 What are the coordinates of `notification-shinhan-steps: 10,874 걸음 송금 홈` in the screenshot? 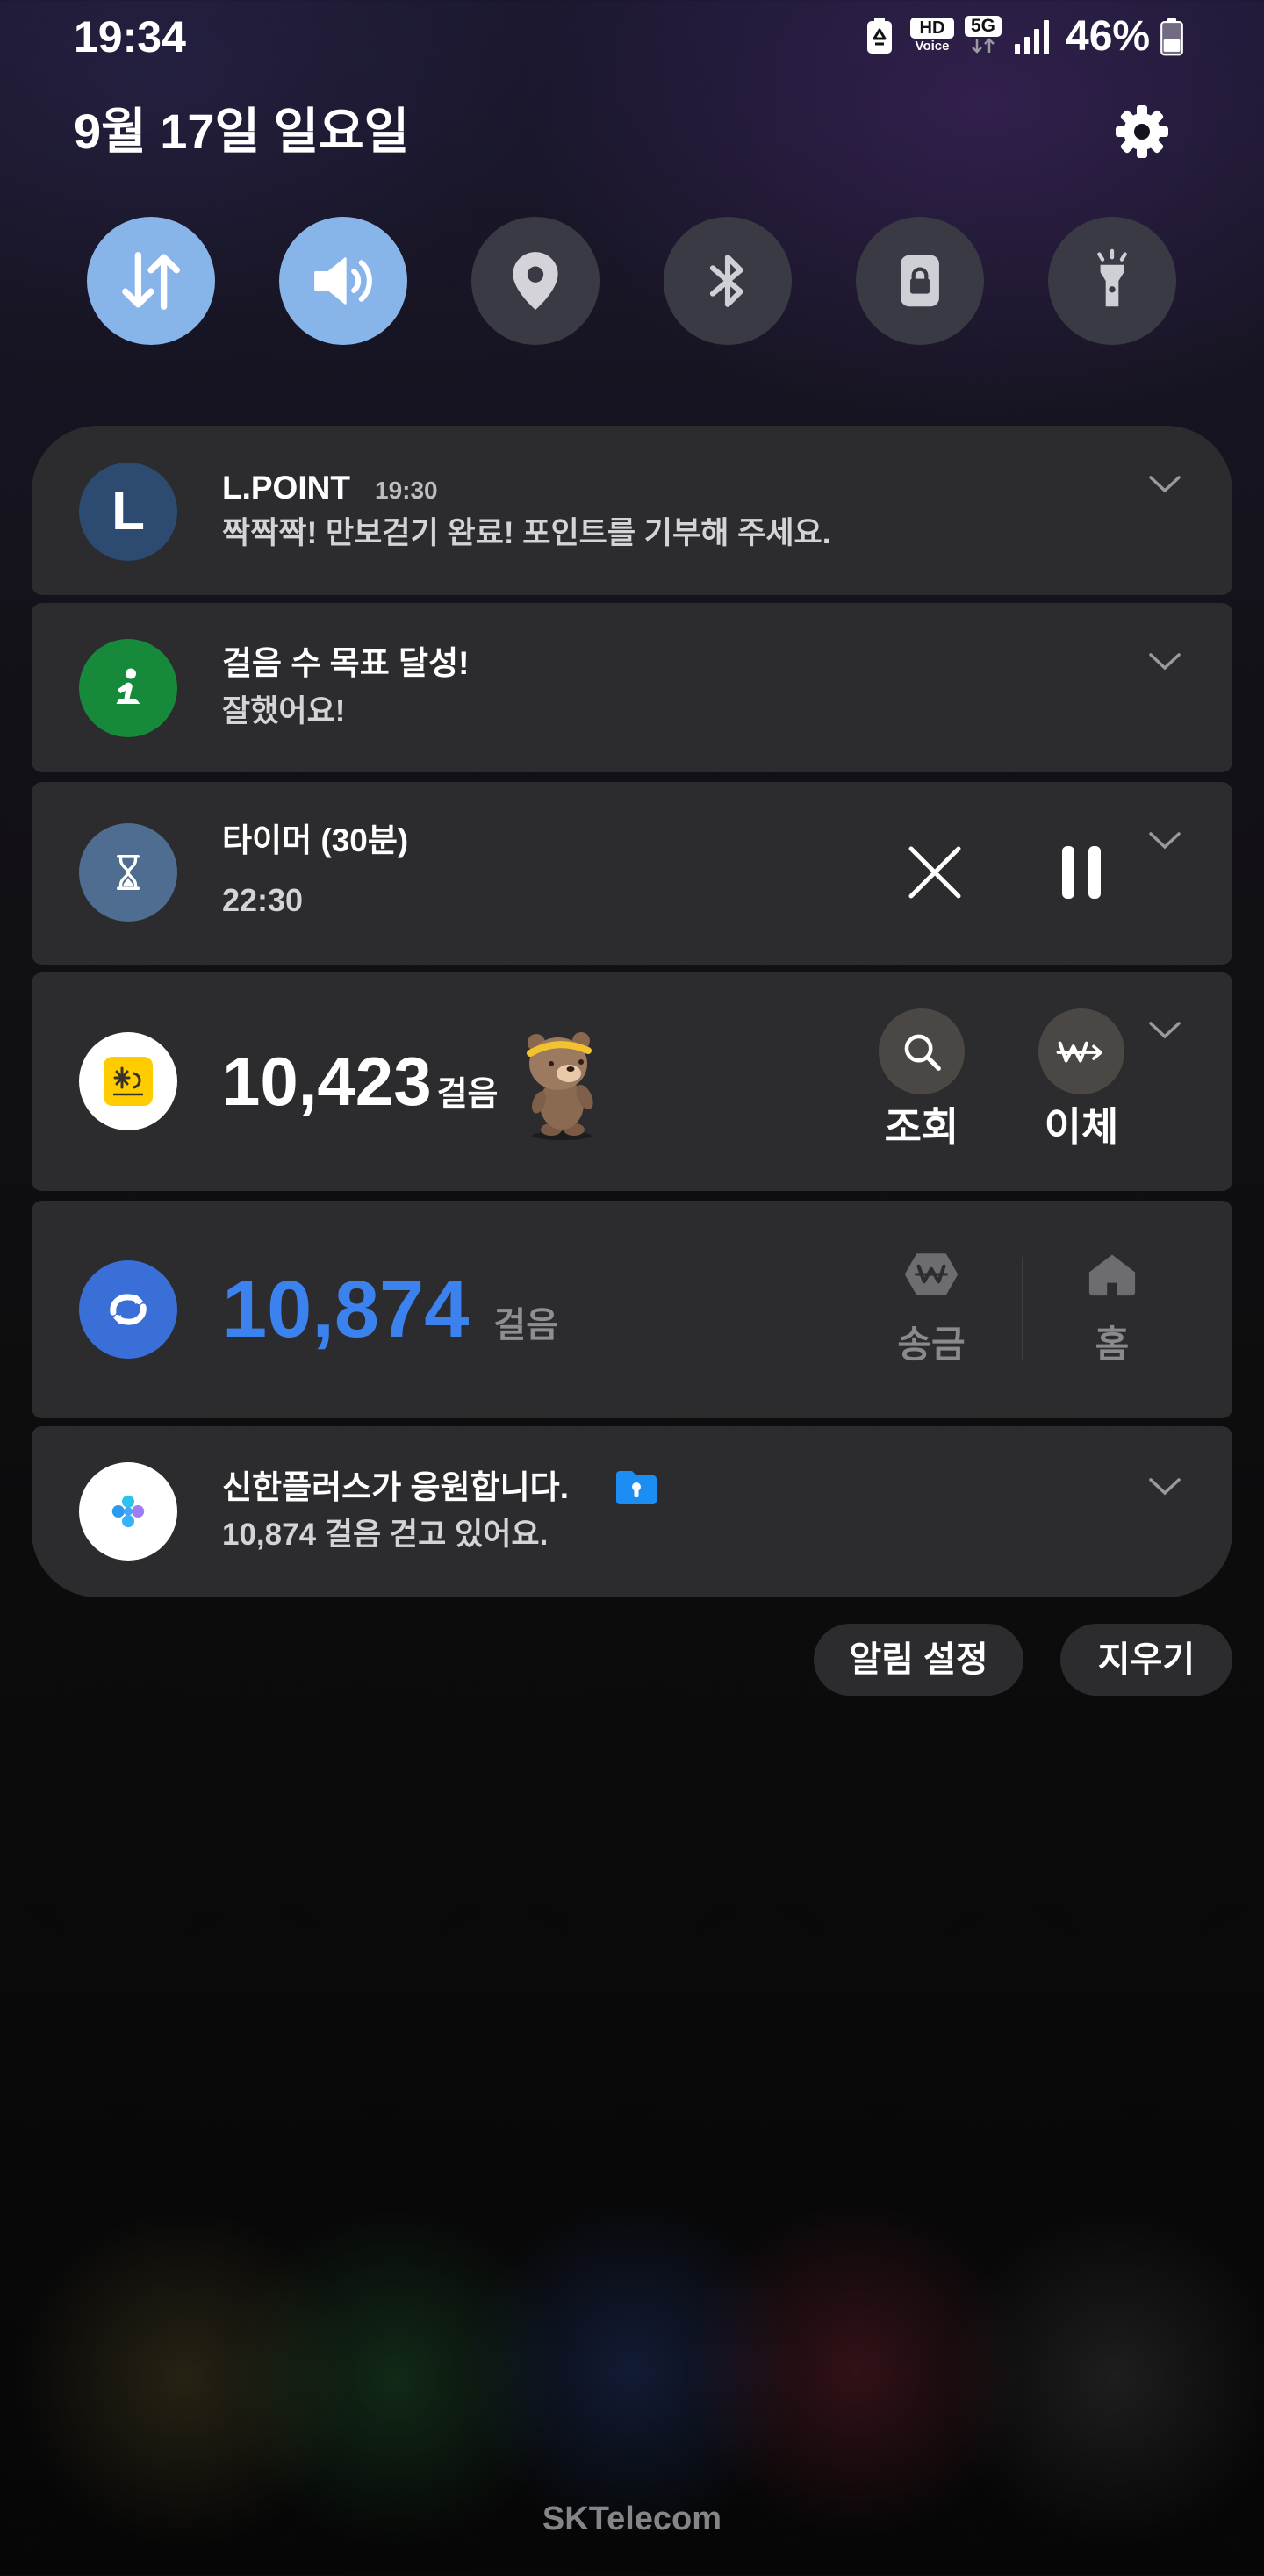 It's located at (632, 1310).